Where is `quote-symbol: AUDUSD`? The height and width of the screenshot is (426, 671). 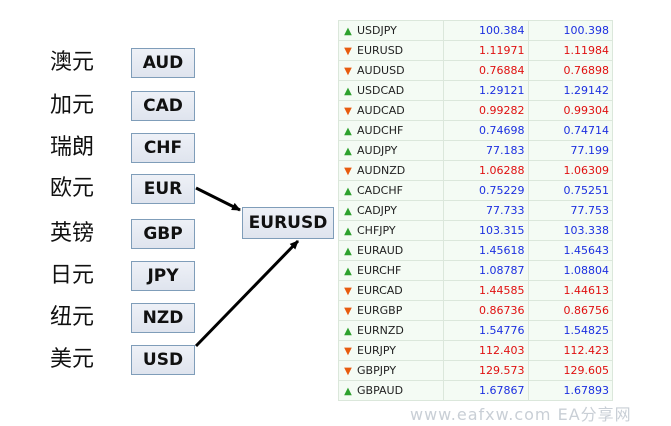 quote-symbol: AUDUSD is located at coordinates (381, 70).